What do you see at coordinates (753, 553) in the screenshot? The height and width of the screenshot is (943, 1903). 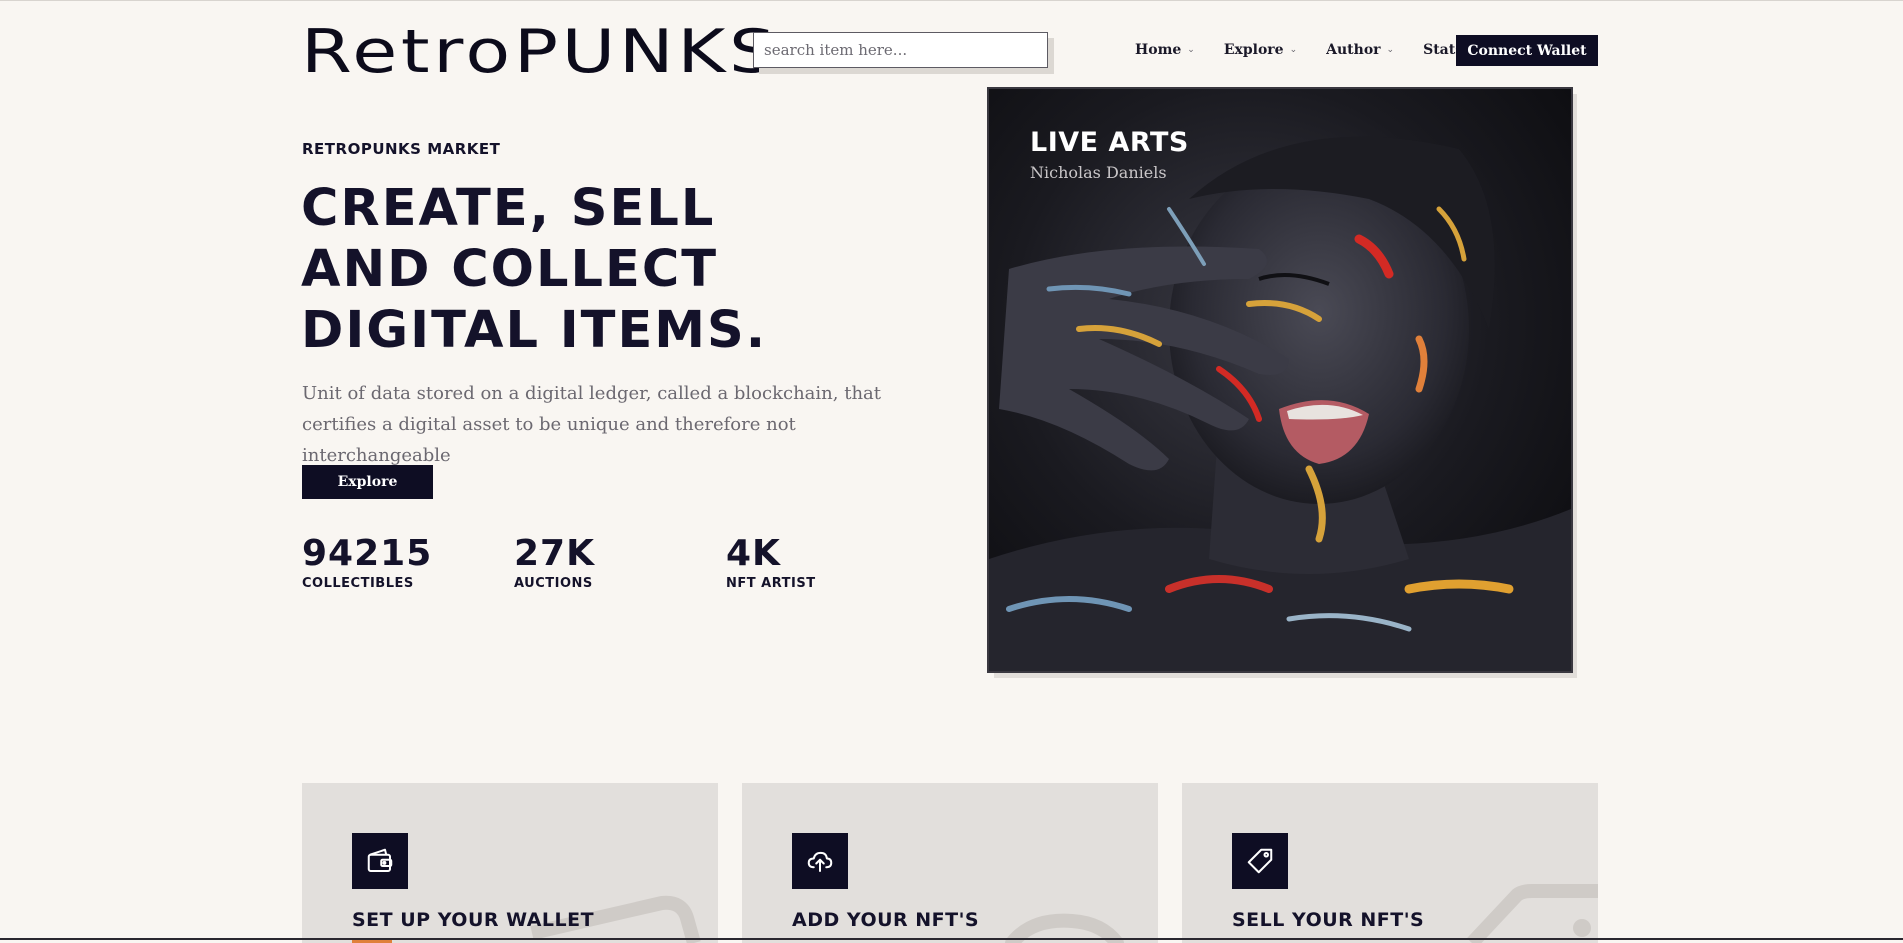 I see `stat-value: 4K` at bounding box center [753, 553].